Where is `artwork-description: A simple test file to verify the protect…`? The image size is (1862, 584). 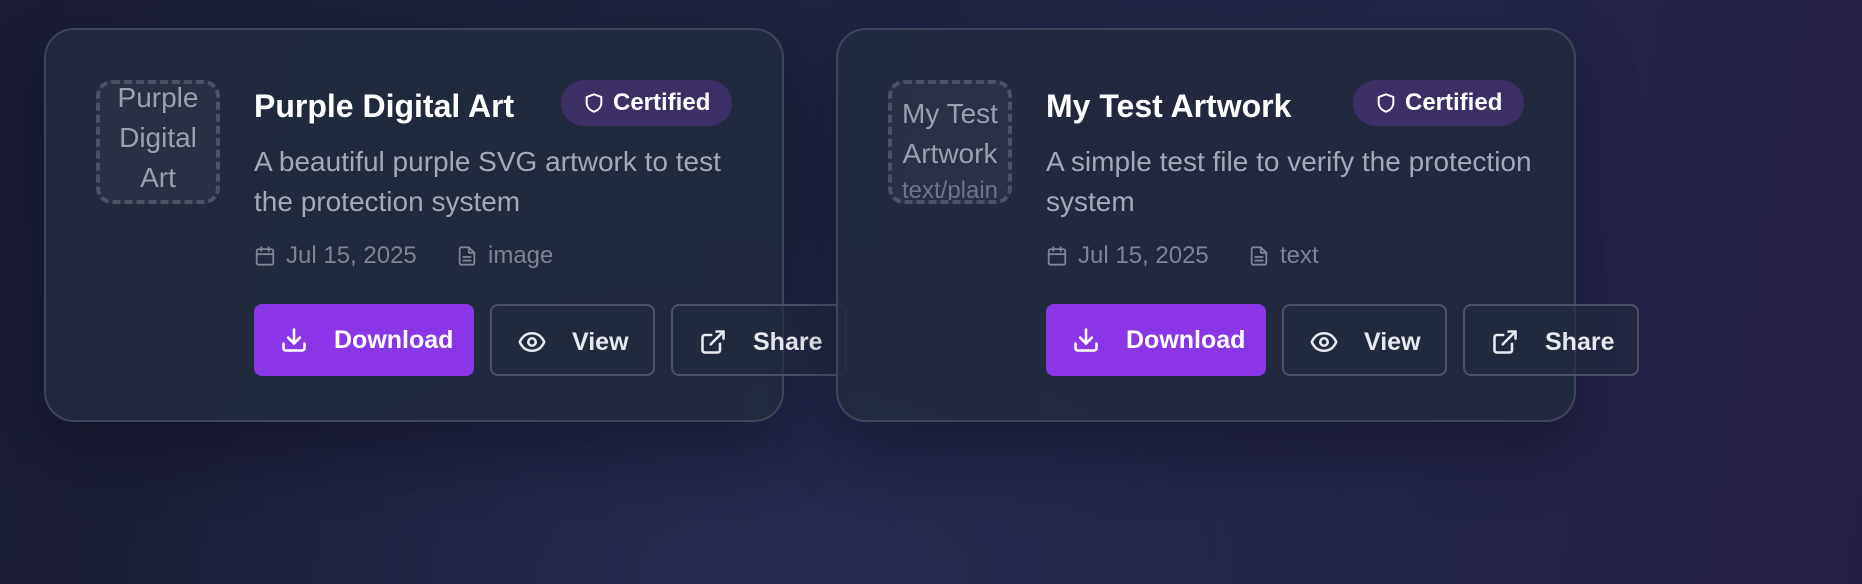
artwork-description: A simple test file to verify the protect… is located at coordinates (1289, 181).